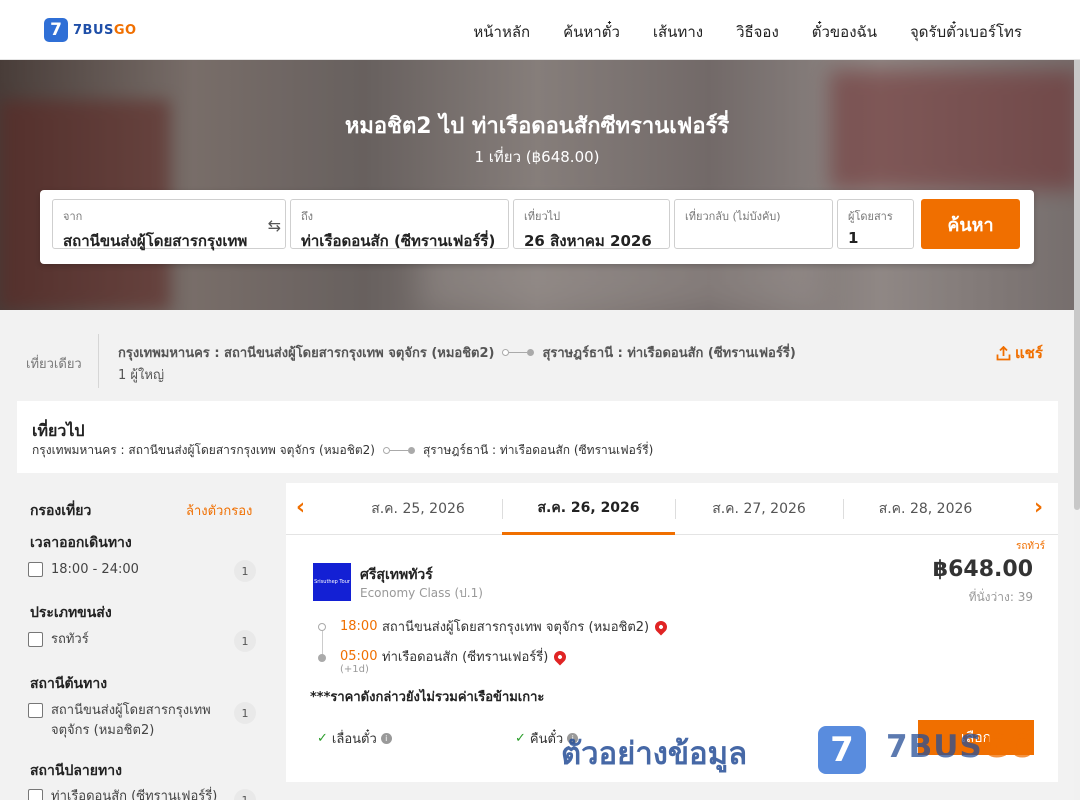 This screenshot has width=1080, height=800. What do you see at coordinates (961, 747) in the screenshot?
I see `watermark-brand: 7BUSGO` at bounding box center [961, 747].